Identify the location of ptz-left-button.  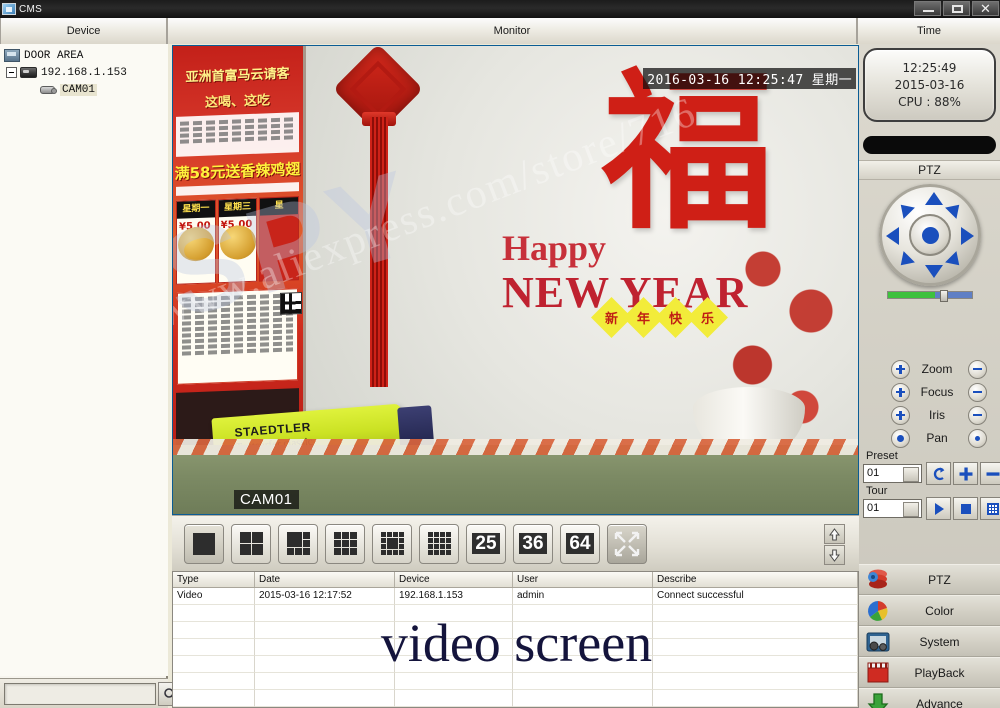
(892, 236).